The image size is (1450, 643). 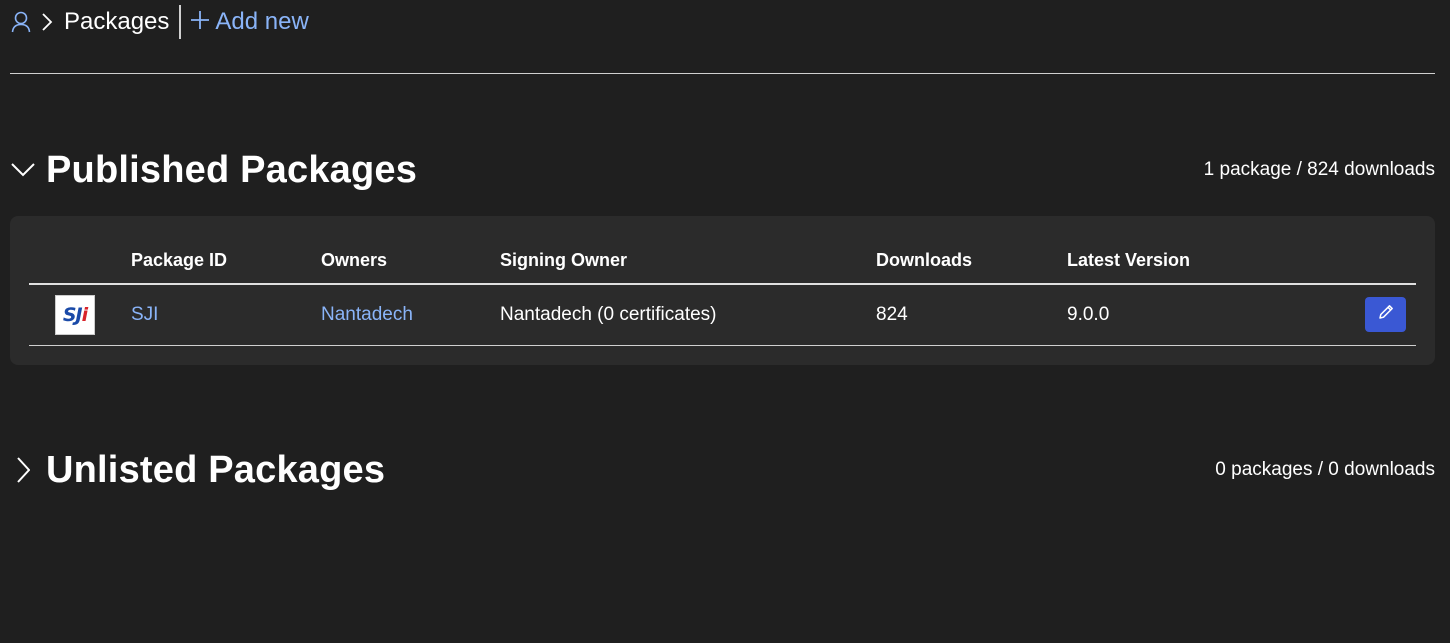 I want to click on header-owners: Owners, so click(x=410, y=261).